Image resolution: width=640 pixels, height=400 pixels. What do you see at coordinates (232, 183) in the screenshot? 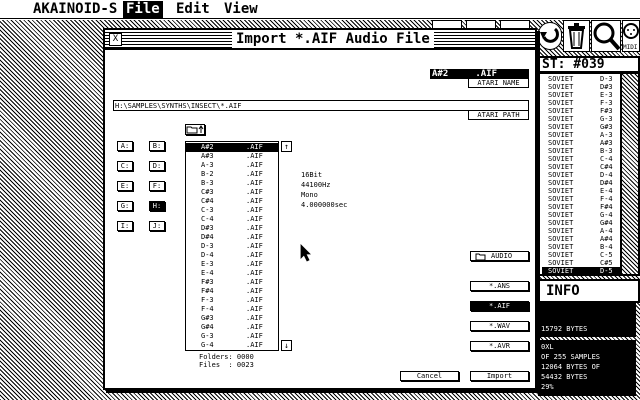
I see `file-row: B-3 .AIF` at bounding box center [232, 183].